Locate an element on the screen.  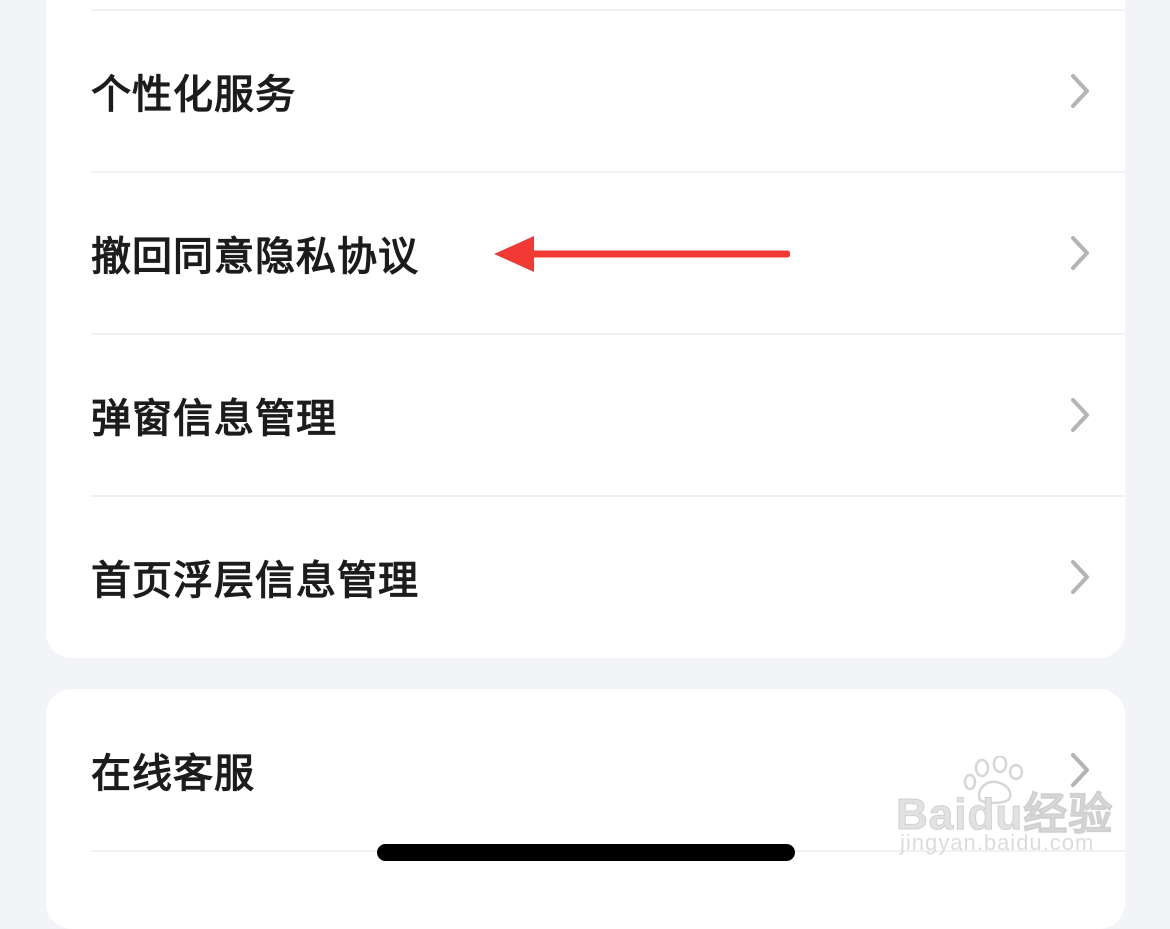
menu-item-label: 个性化服务 is located at coordinates (193, 95).